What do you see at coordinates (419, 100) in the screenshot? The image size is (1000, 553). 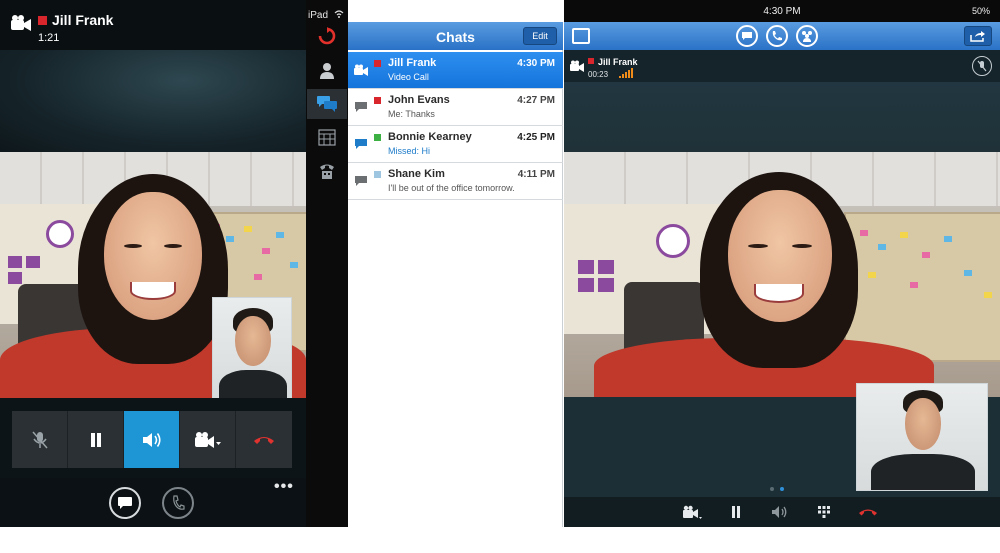 I see `chat-name: John Evans` at bounding box center [419, 100].